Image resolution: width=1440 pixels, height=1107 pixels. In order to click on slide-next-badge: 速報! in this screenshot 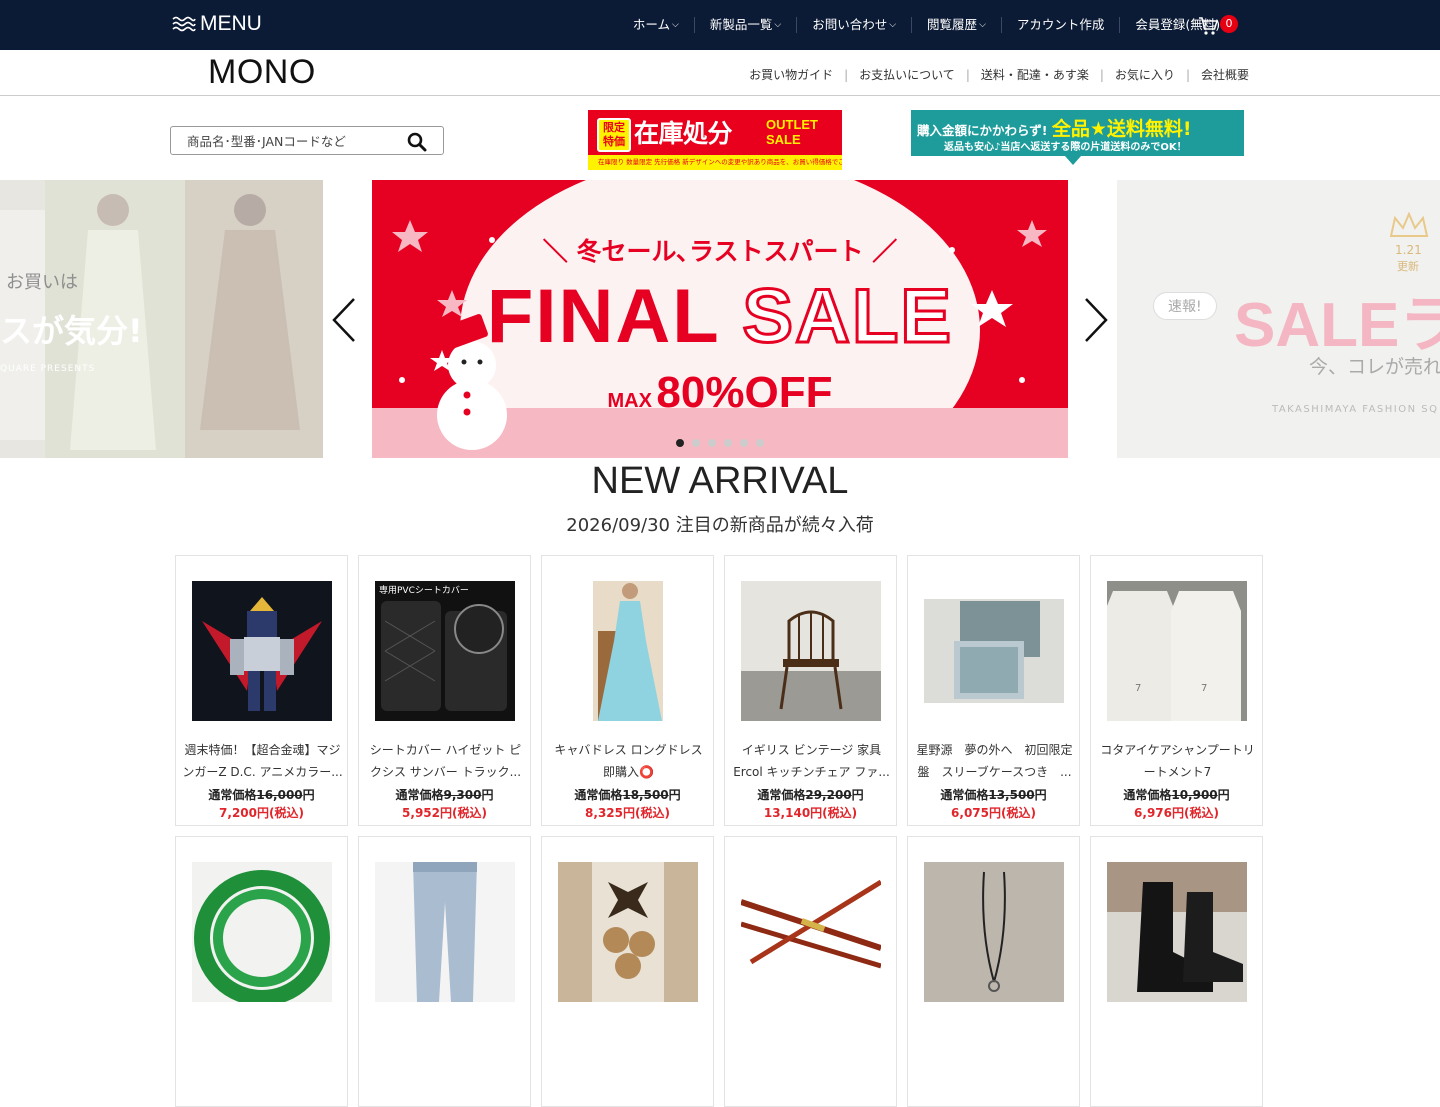, I will do `click(1185, 306)`.